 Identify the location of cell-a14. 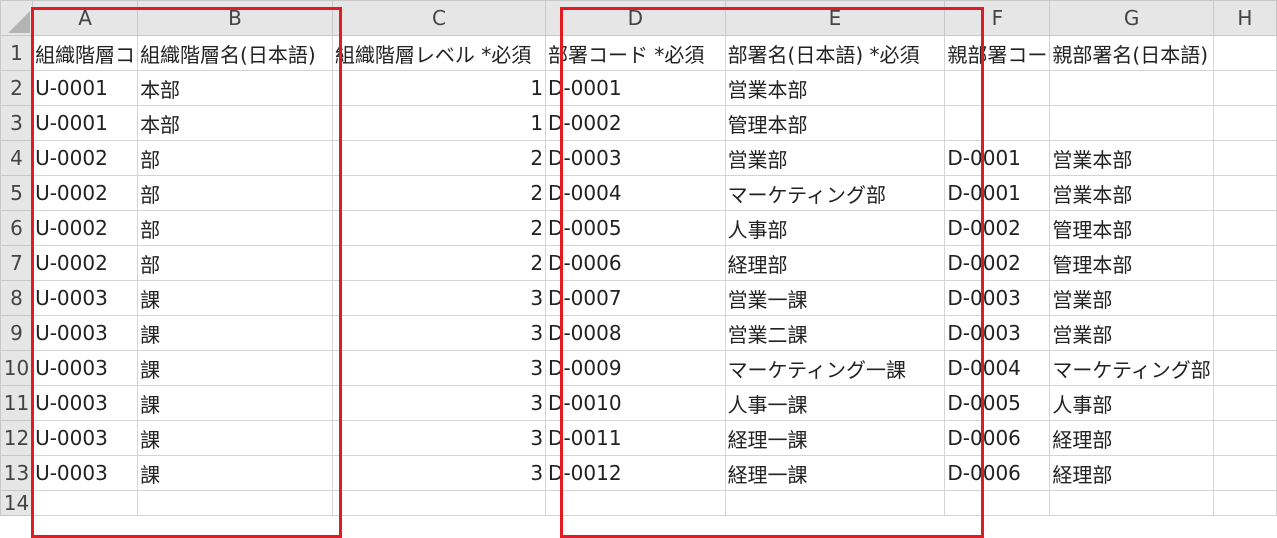
(85, 503).